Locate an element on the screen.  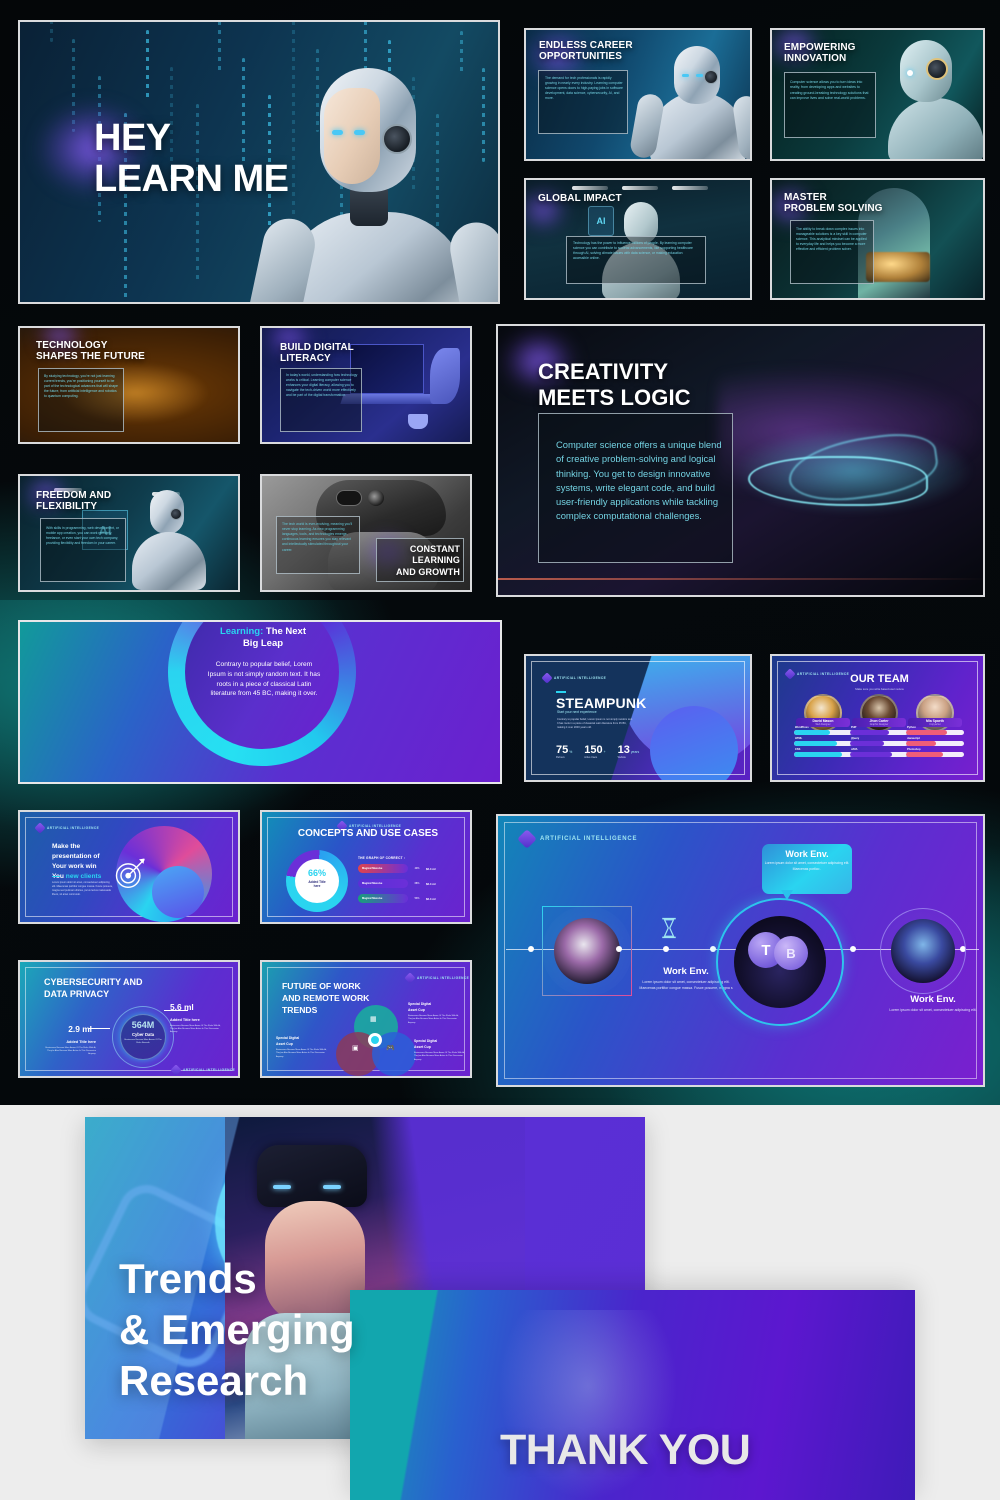
slide-title-line-3: AND GROWTH is located at coordinates (428, 571).